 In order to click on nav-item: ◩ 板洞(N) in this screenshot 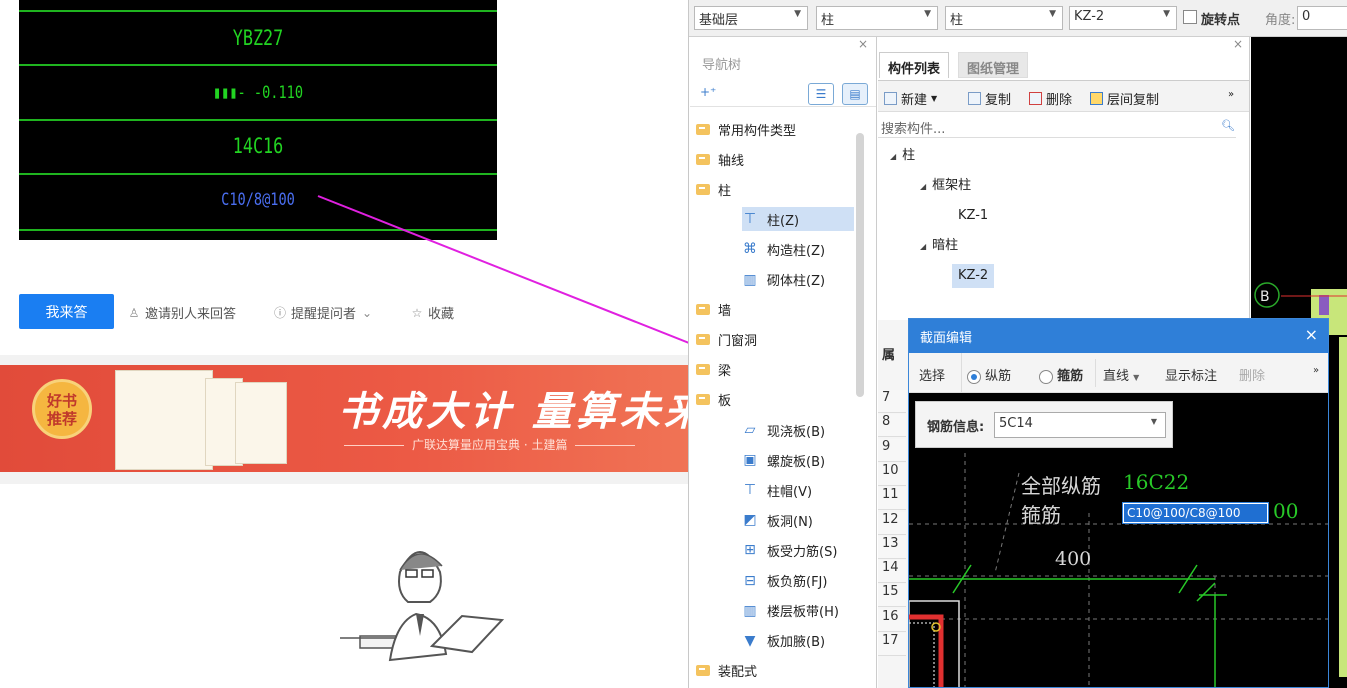, I will do `click(798, 520)`.